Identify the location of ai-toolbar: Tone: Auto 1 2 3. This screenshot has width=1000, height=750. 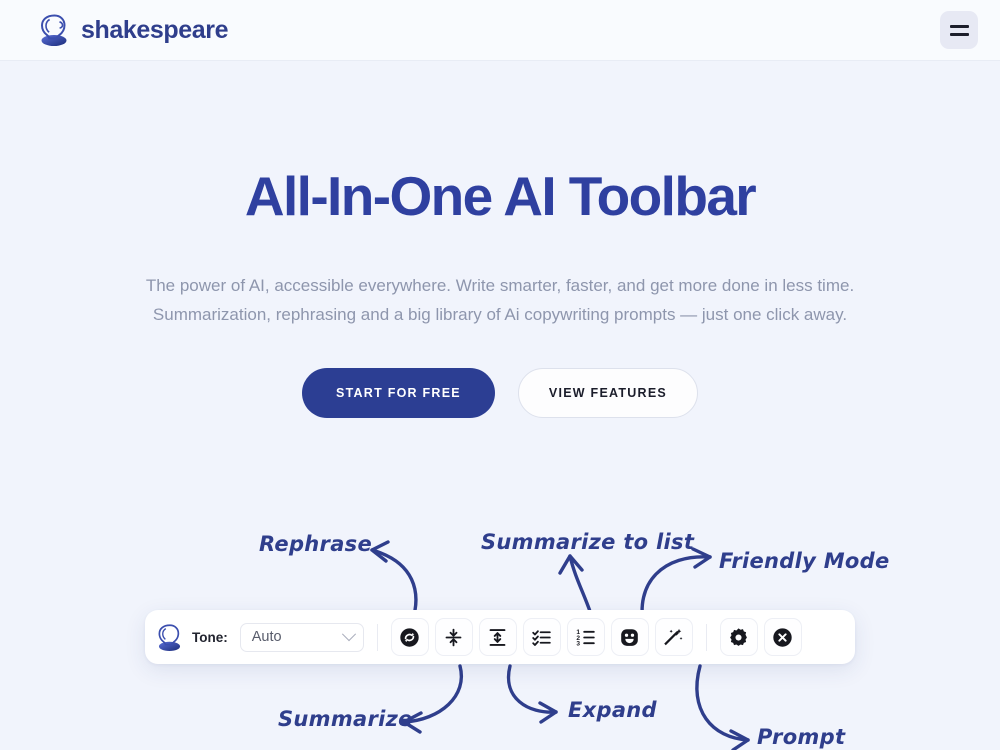
(500, 637).